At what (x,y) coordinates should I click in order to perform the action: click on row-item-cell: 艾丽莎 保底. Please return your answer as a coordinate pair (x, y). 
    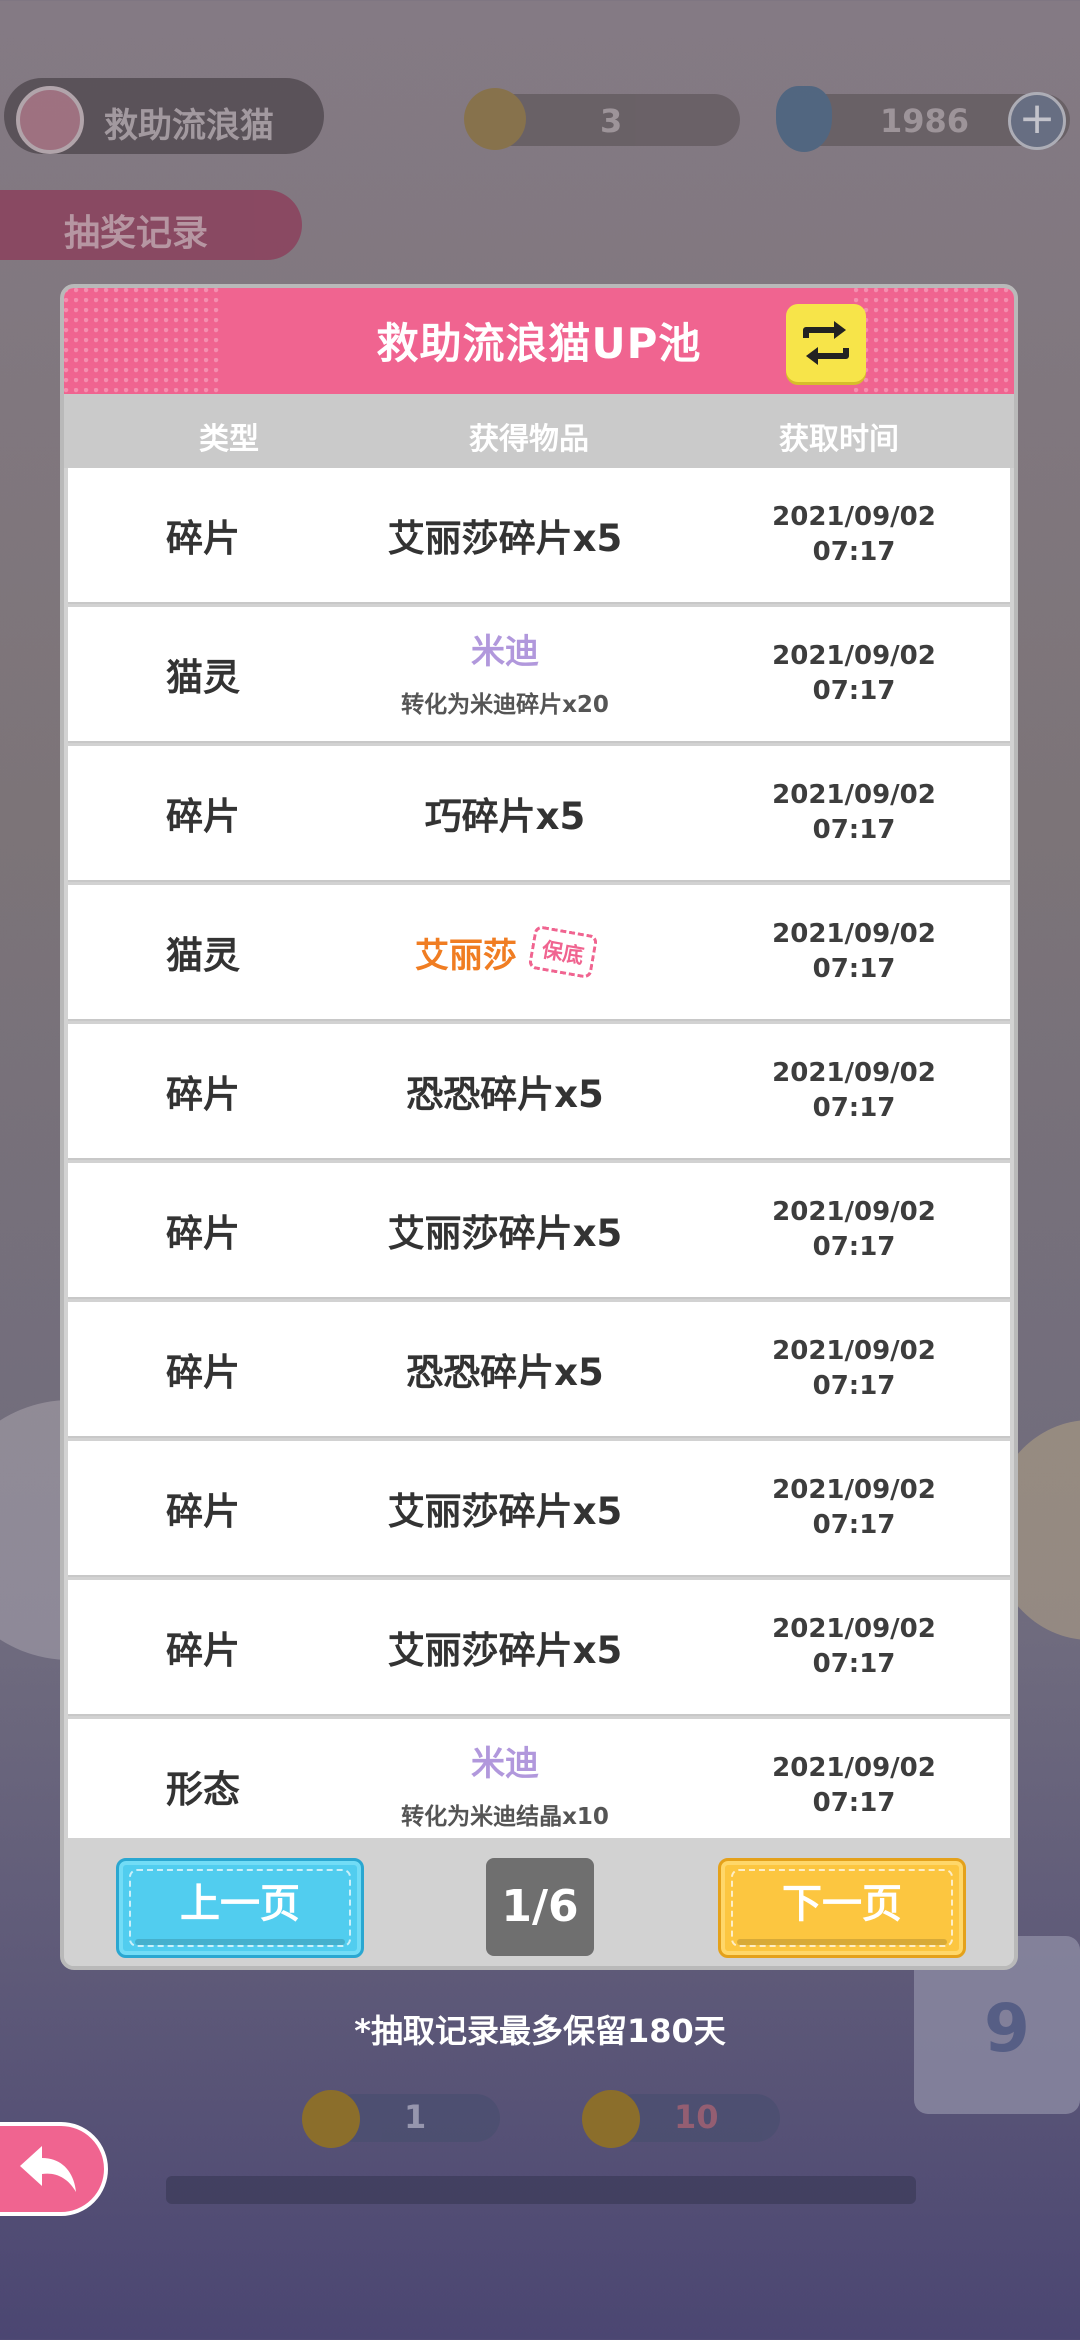
    Looking at the image, I should click on (505, 952).